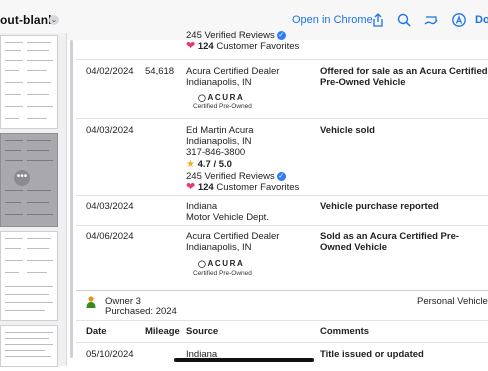 This screenshot has height=371, width=488. What do you see at coordinates (209, 164) in the screenshot?
I see `dealer-rating: ★ 4.7 / 5.0` at bounding box center [209, 164].